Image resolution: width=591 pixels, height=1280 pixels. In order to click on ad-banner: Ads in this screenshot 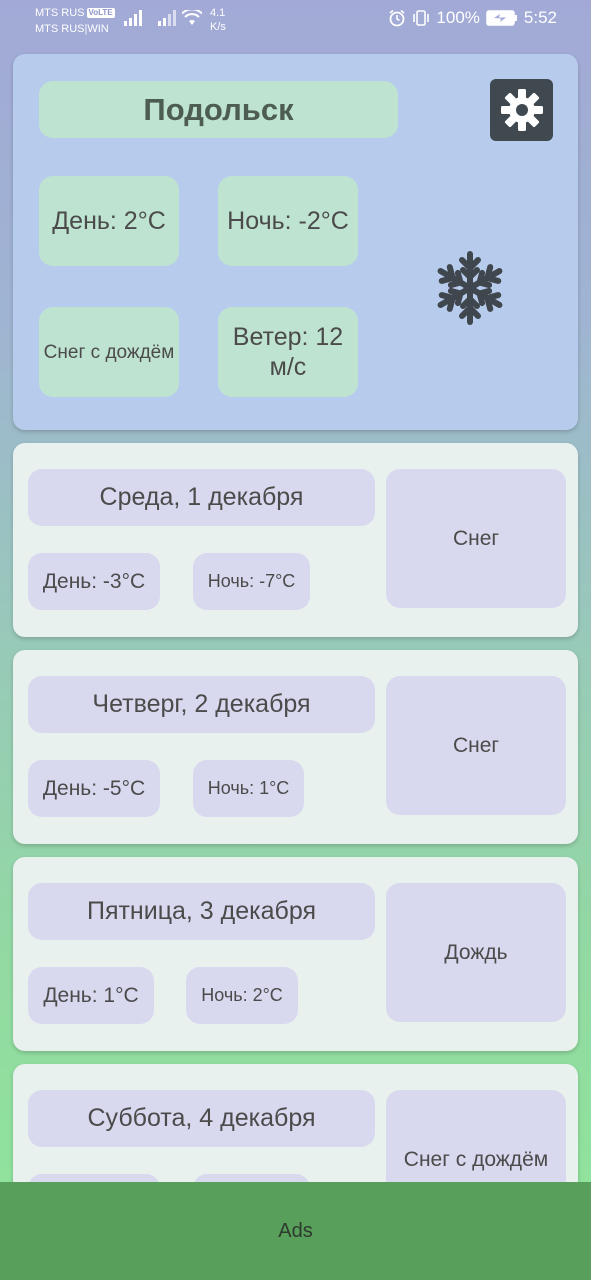, I will do `click(295, 1231)`.